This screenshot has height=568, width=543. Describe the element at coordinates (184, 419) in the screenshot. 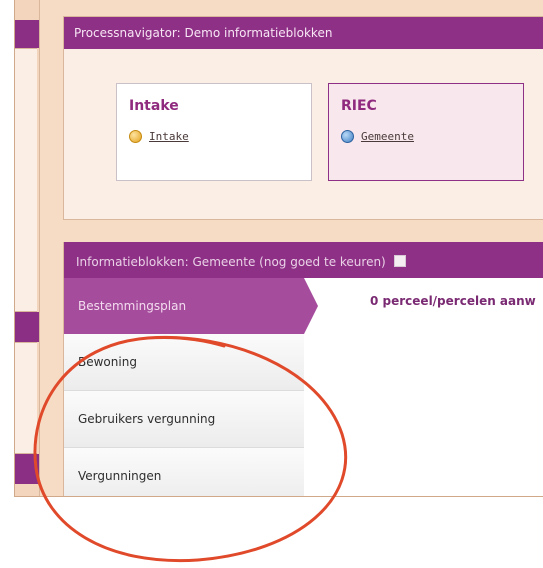

I see `sidebar-item-gebruikers-vergunning: Gebruikers vergunning` at that location.